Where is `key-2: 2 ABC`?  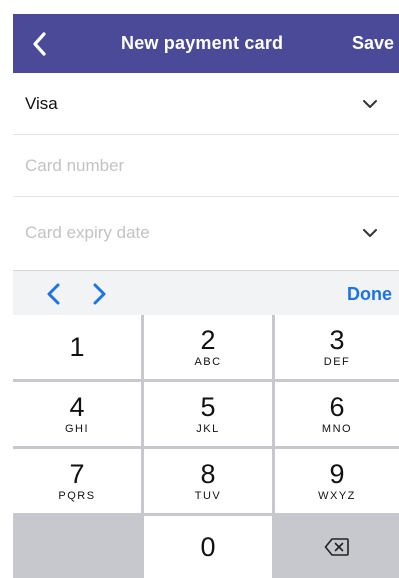
key-2: 2 ABC is located at coordinates (208, 347).